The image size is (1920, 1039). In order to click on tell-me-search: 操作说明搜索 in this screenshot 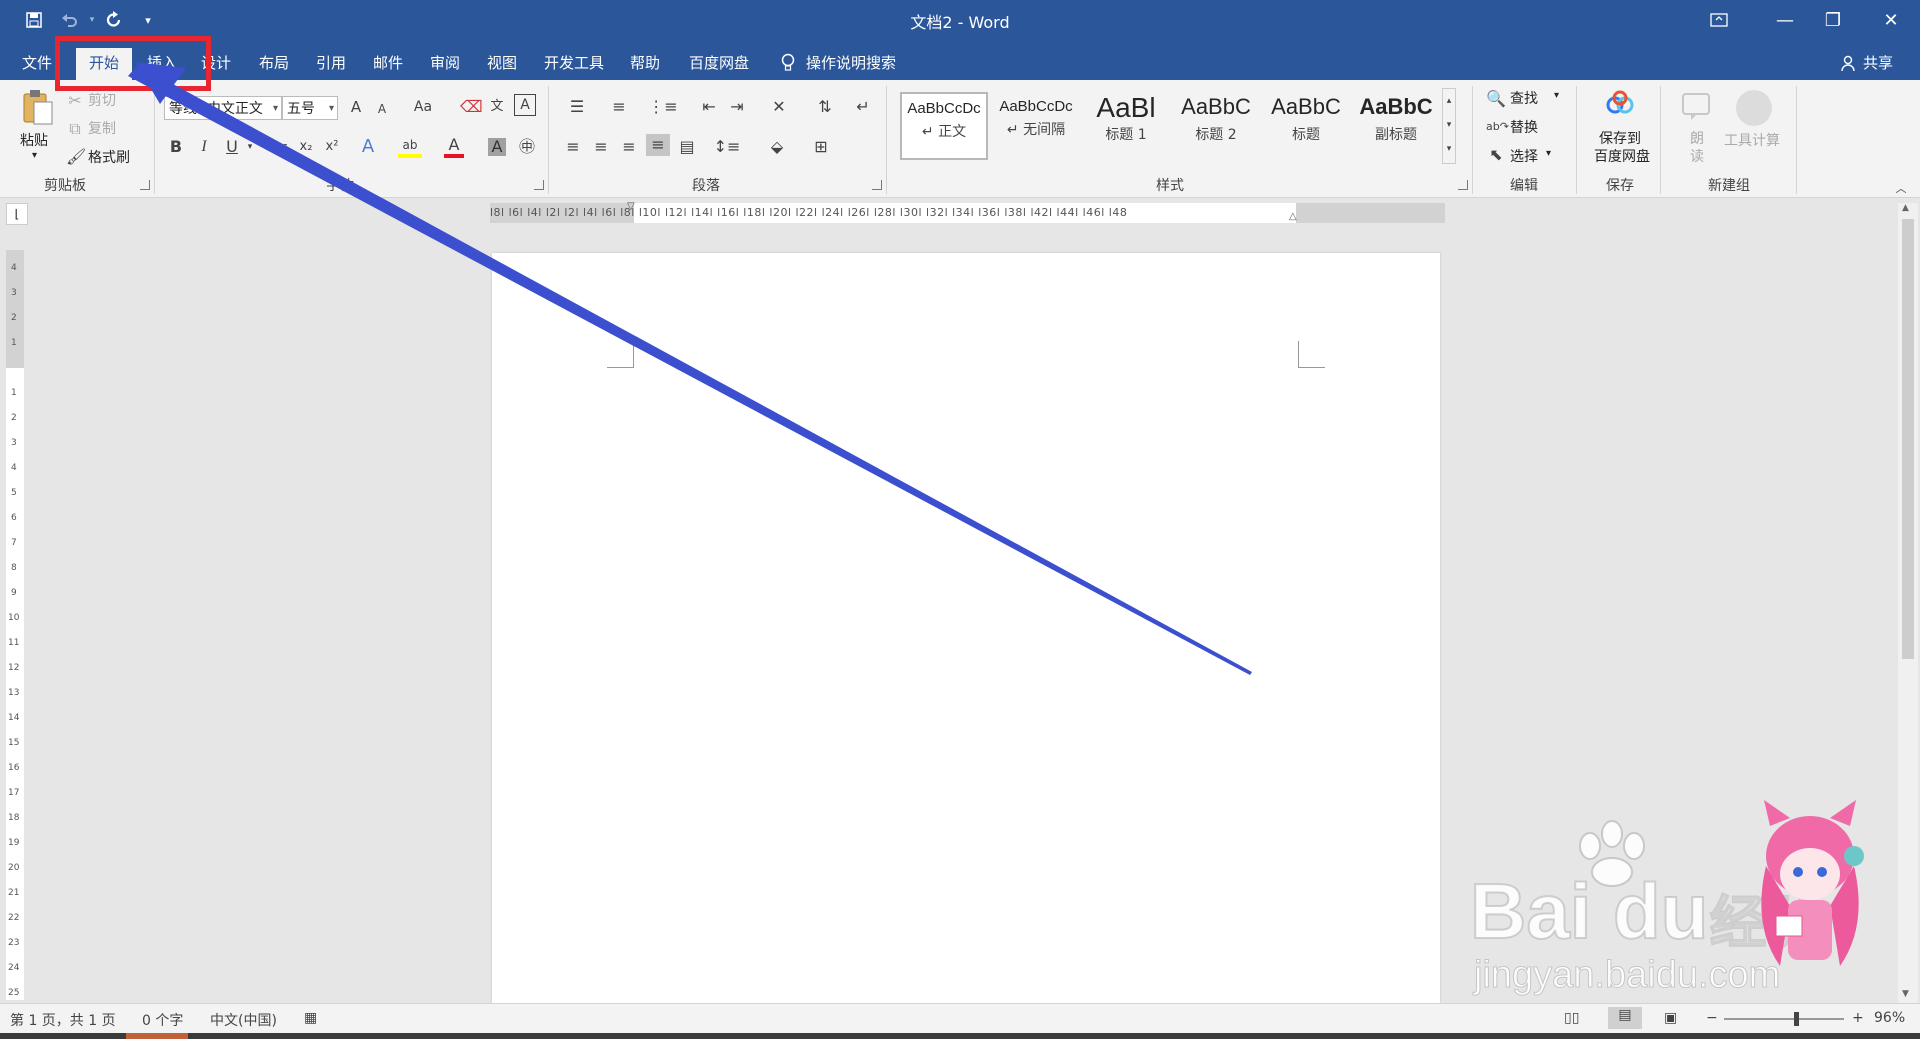, I will do `click(856, 64)`.